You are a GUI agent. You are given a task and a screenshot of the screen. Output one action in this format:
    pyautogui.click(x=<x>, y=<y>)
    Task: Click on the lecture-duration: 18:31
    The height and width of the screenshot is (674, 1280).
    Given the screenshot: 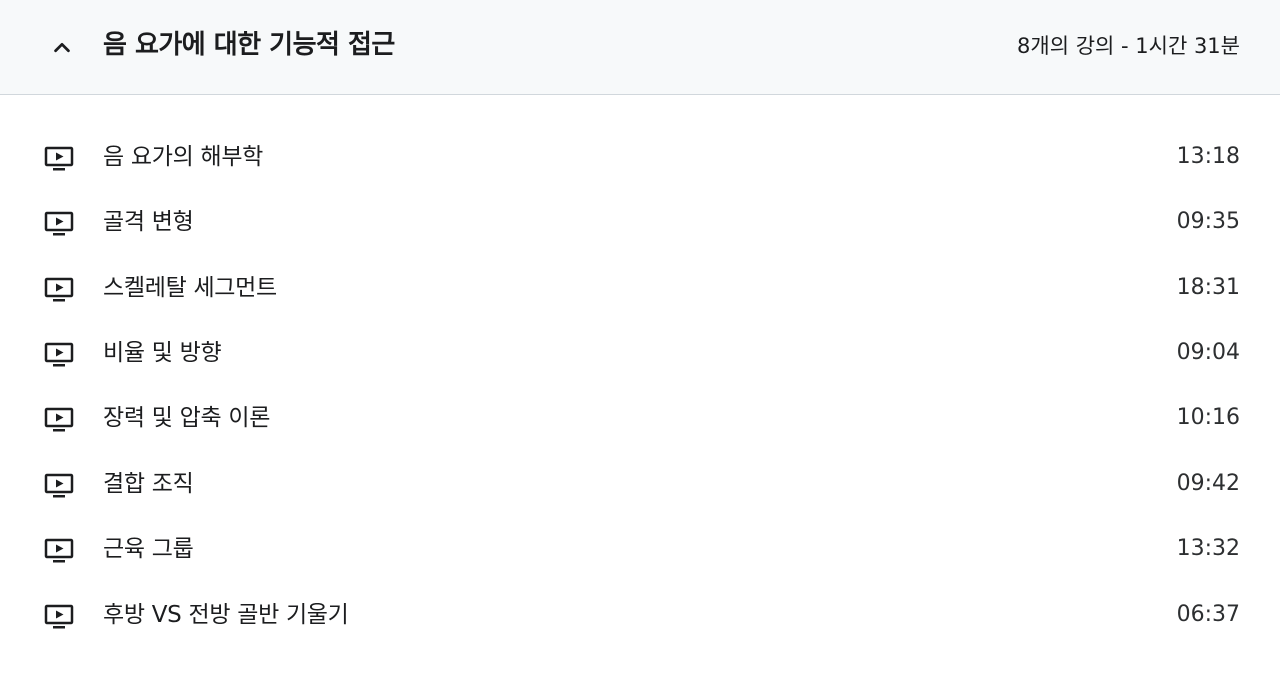 What is the action you would take?
    pyautogui.click(x=1208, y=287)
    